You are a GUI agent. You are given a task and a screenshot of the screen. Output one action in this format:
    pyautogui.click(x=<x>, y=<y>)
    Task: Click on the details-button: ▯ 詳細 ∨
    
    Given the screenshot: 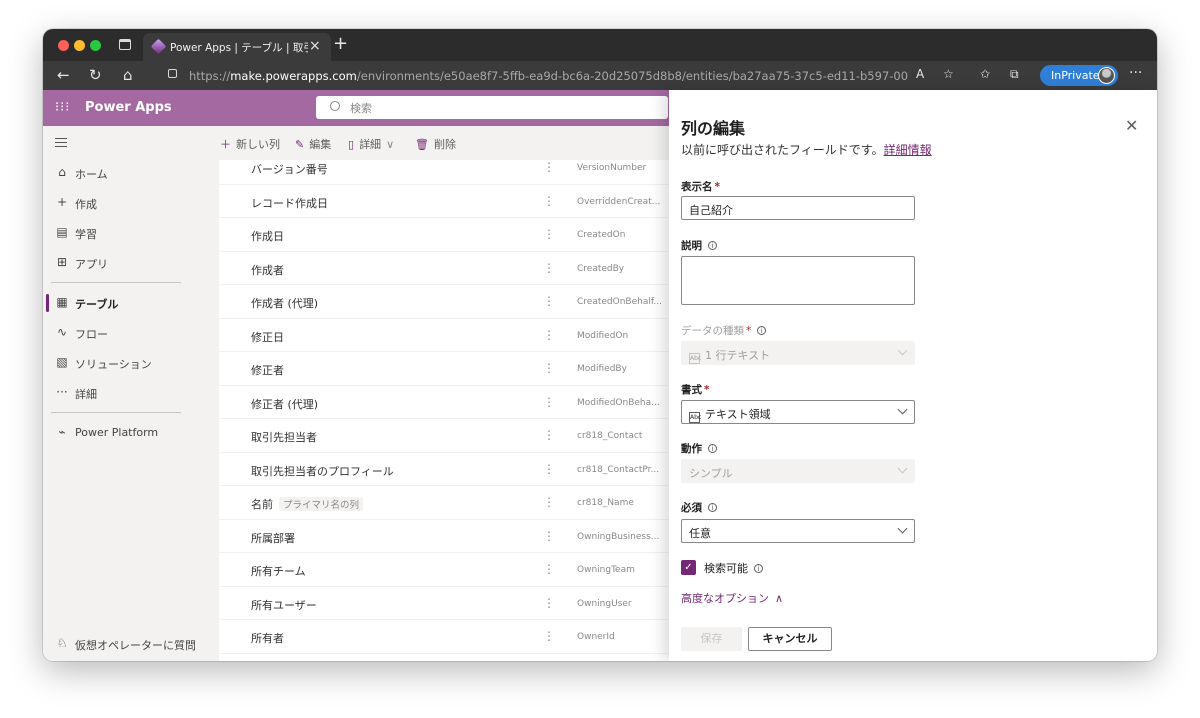 What is the action you would take?
    pyautogui.click(x=371, y=144)
    